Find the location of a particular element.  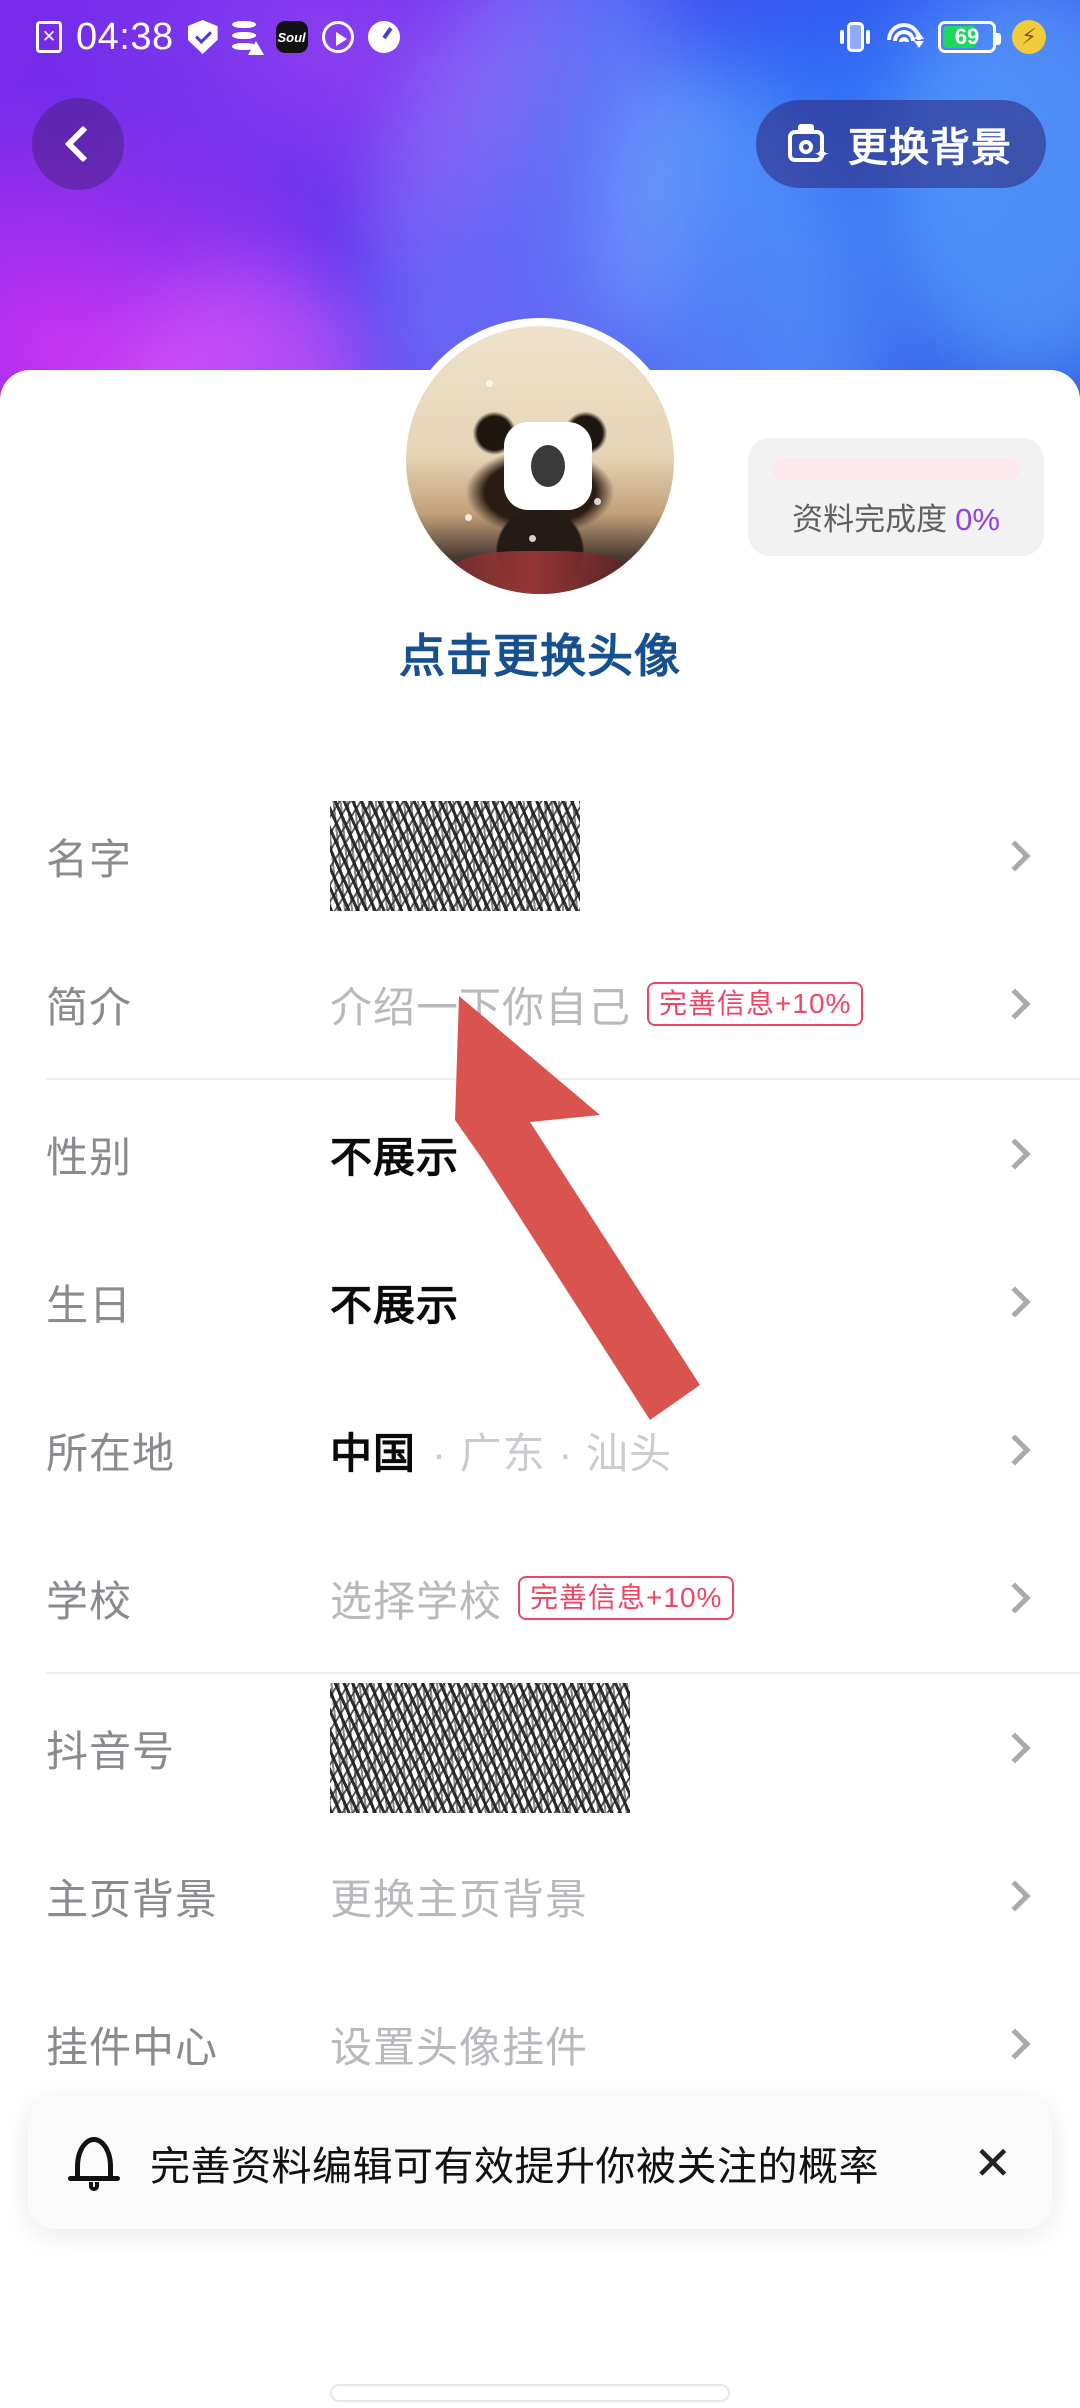

field-value-text: 选择学校 is located at coordinates (416, 1601).